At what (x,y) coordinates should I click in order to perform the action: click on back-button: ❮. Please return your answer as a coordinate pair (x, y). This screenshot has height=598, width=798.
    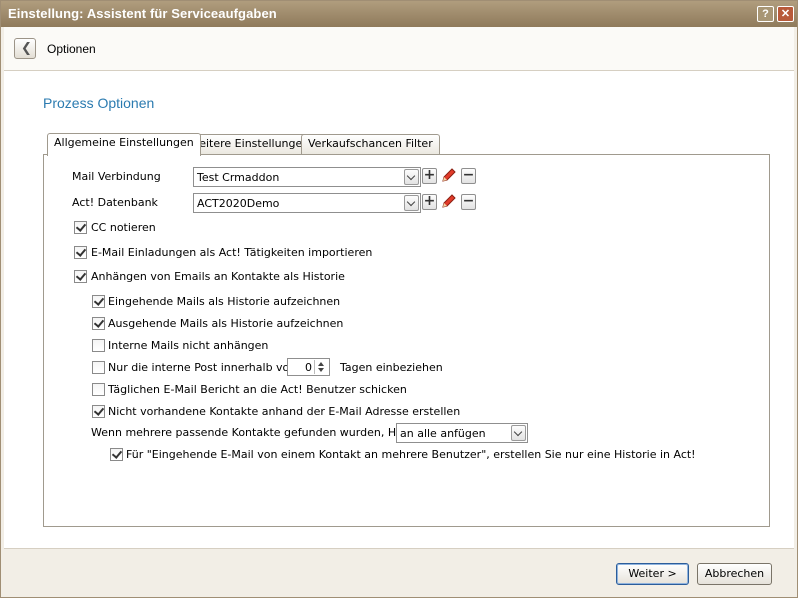
    Looking at the image, I should click on (25, 48).